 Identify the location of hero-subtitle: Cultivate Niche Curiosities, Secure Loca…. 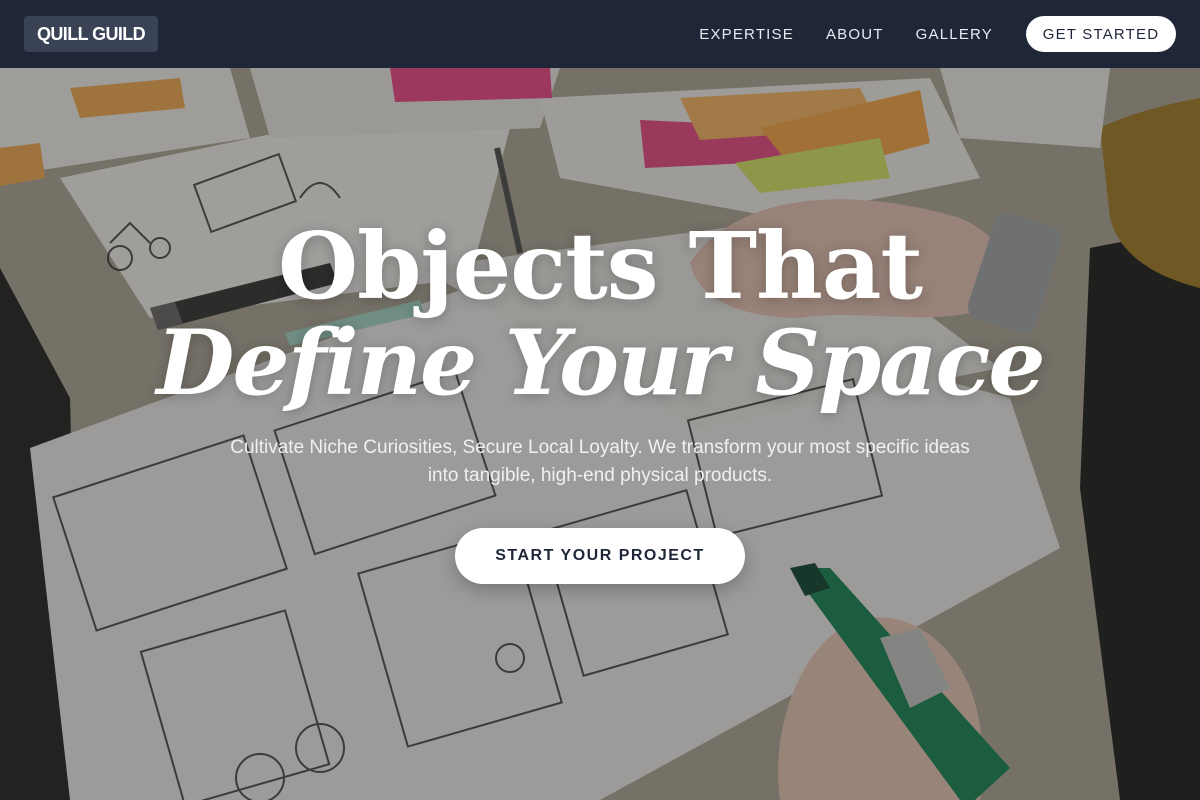
(600, 462).